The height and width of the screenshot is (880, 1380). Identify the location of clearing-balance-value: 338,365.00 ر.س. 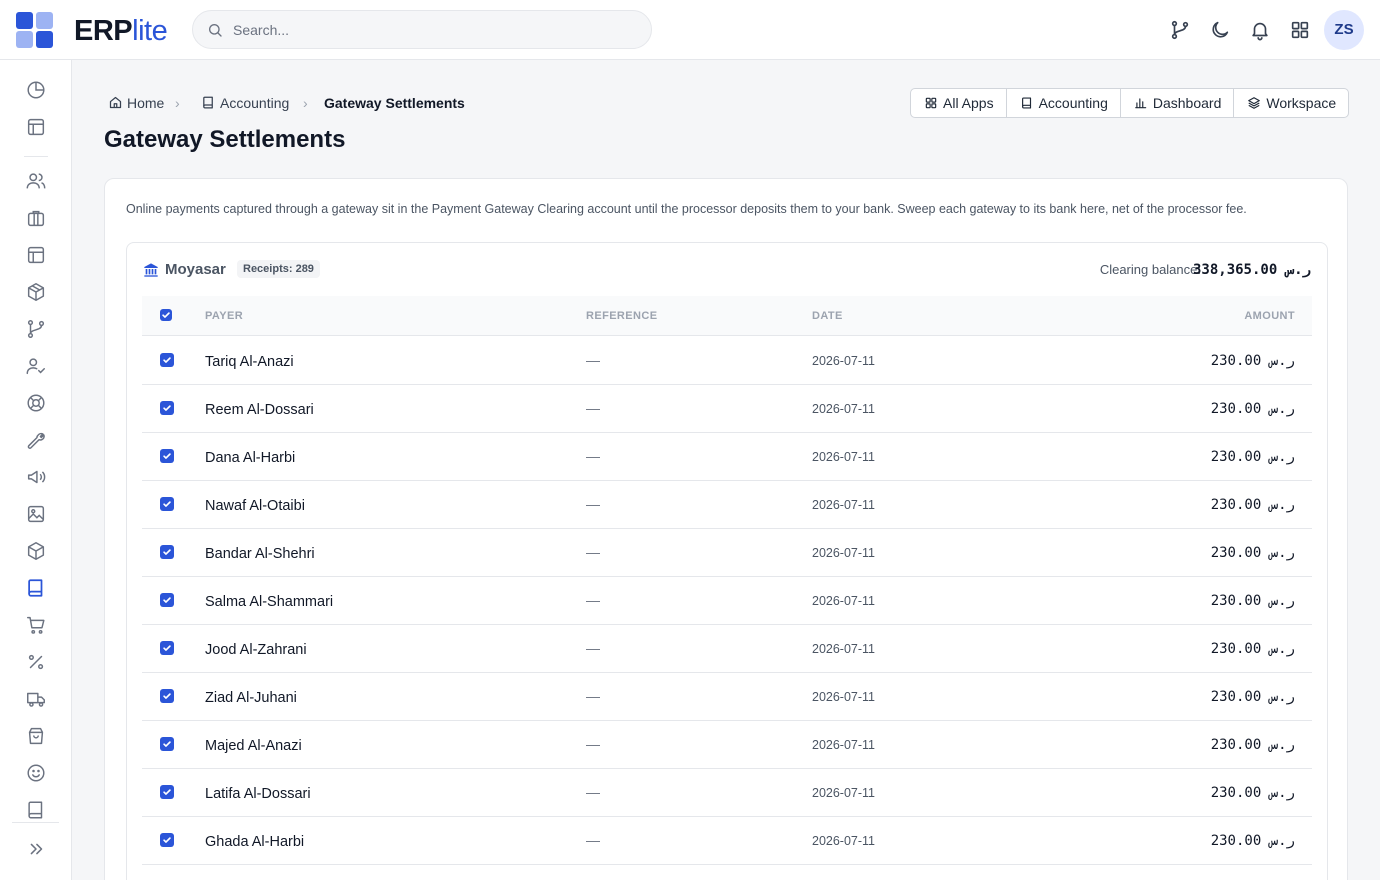
(1251, 270).